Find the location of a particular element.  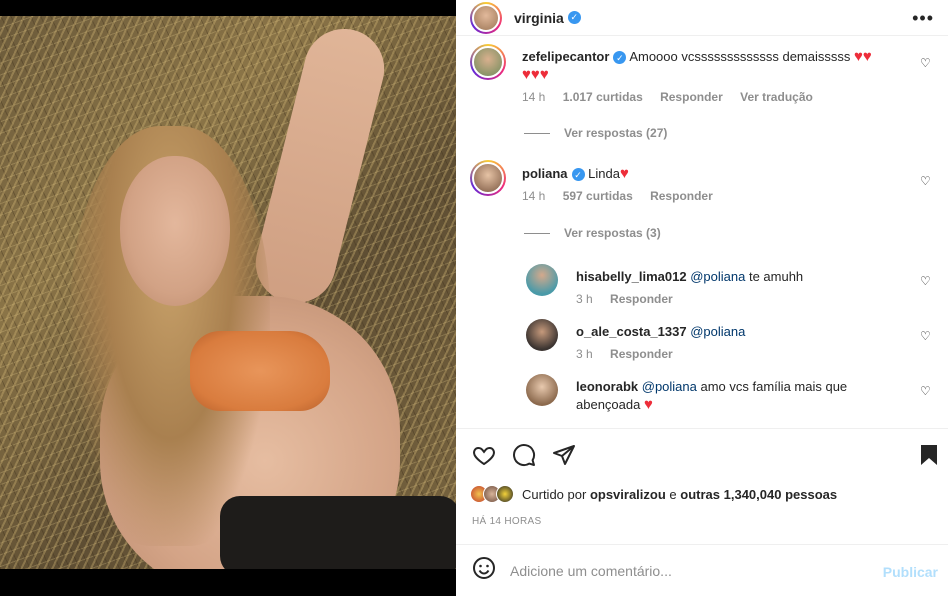

emoji-icon is located at coordinates (484, 571).